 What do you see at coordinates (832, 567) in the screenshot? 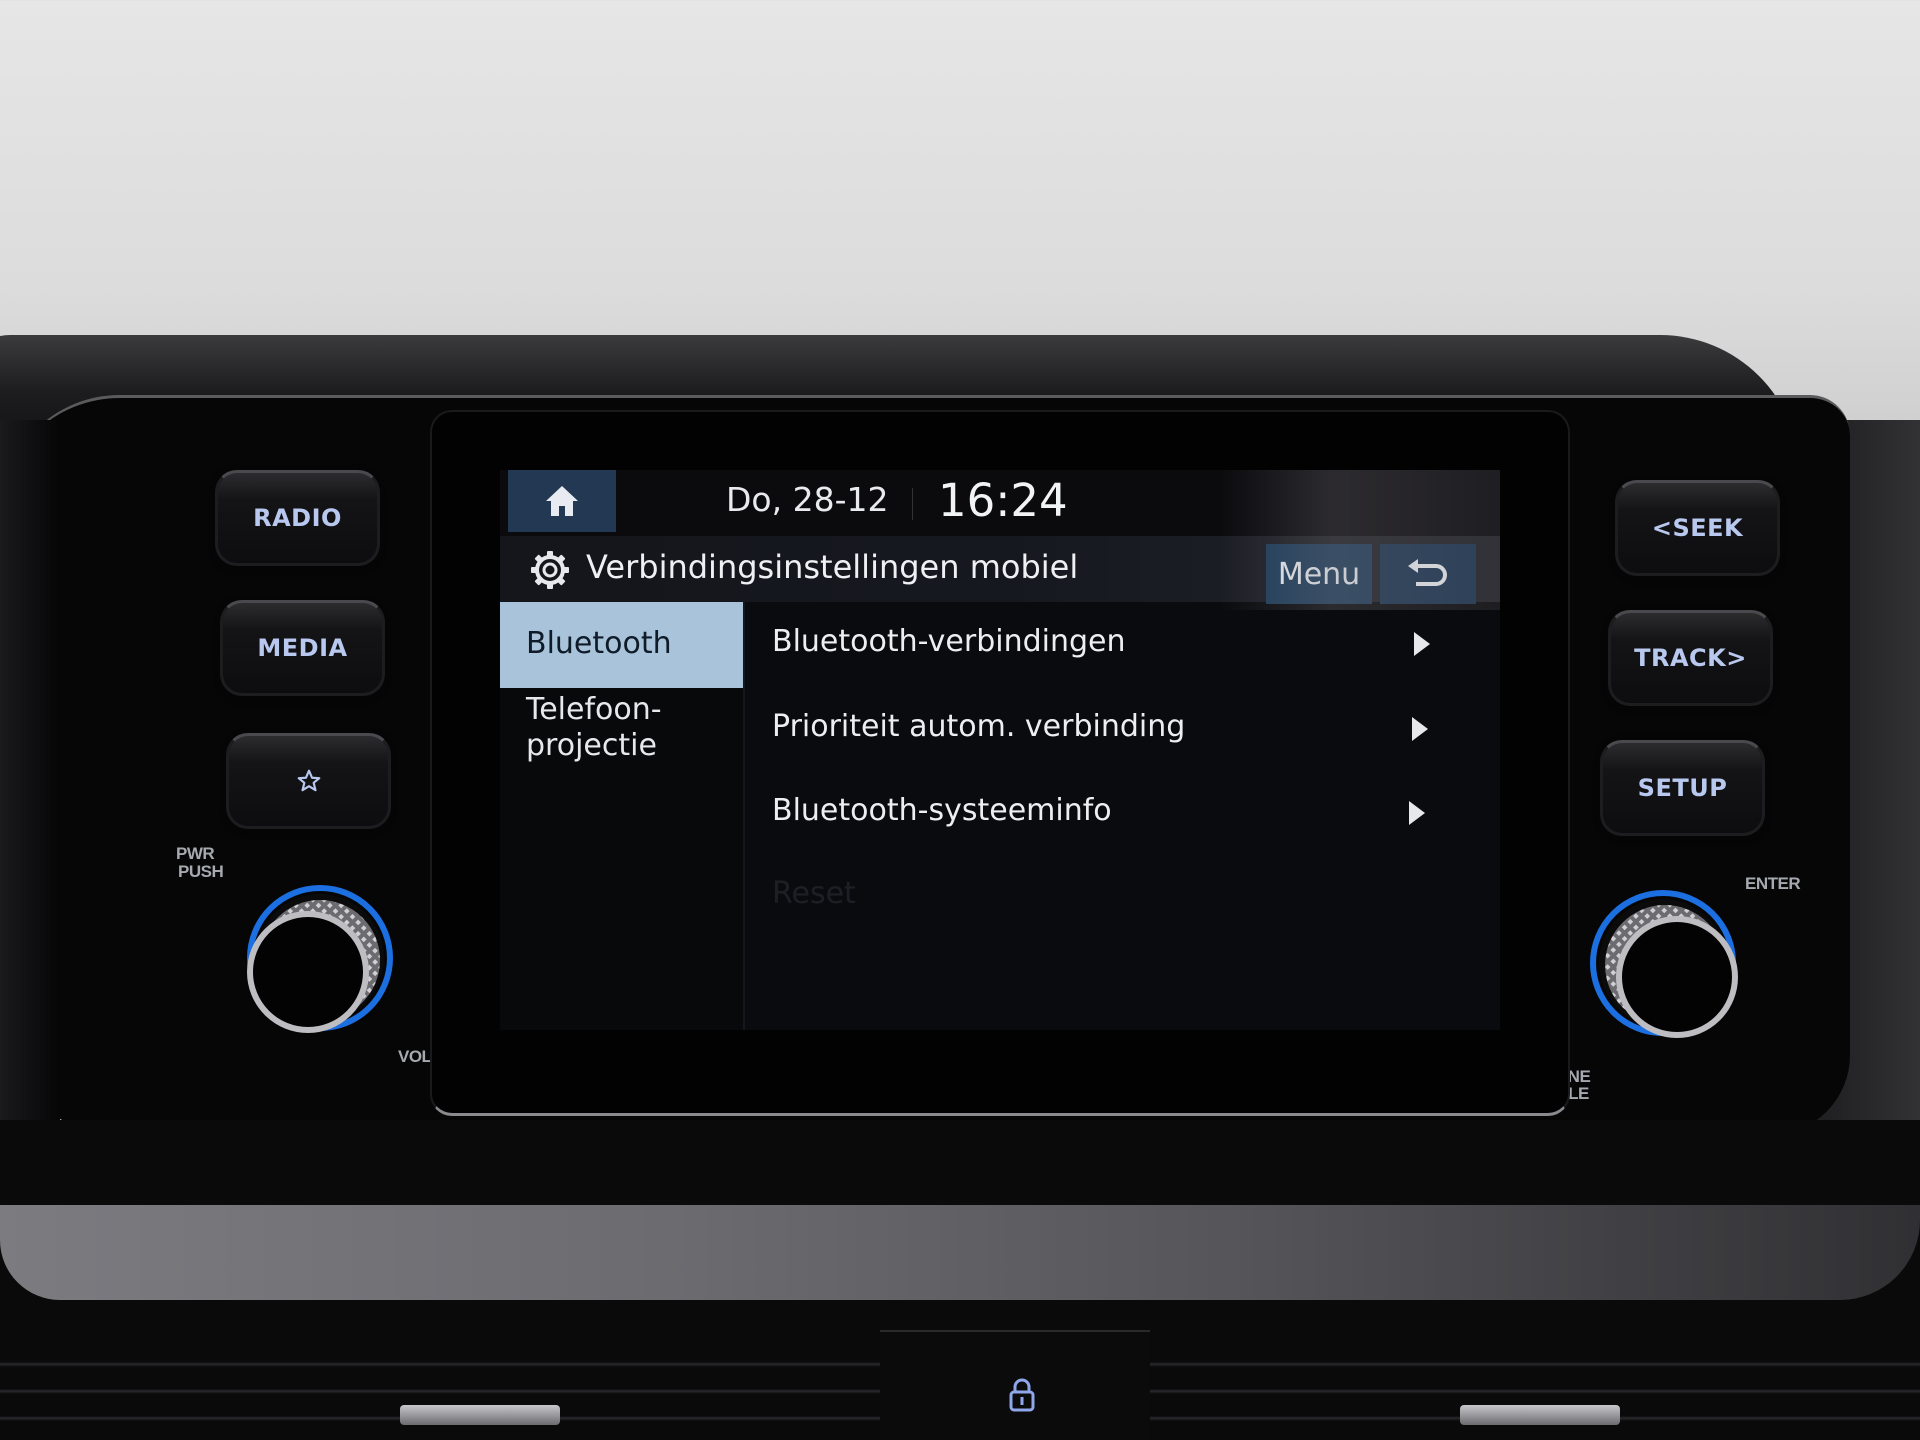
I see `page-title: Verbindingsinstellingen mobiel` at bounding box center [832, 567].